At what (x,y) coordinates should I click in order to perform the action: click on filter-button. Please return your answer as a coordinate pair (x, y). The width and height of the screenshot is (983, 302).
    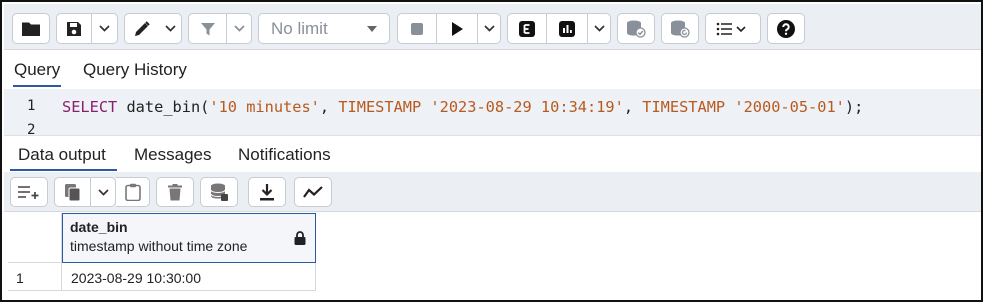
    Looking at the image, I should click on (207, 28).